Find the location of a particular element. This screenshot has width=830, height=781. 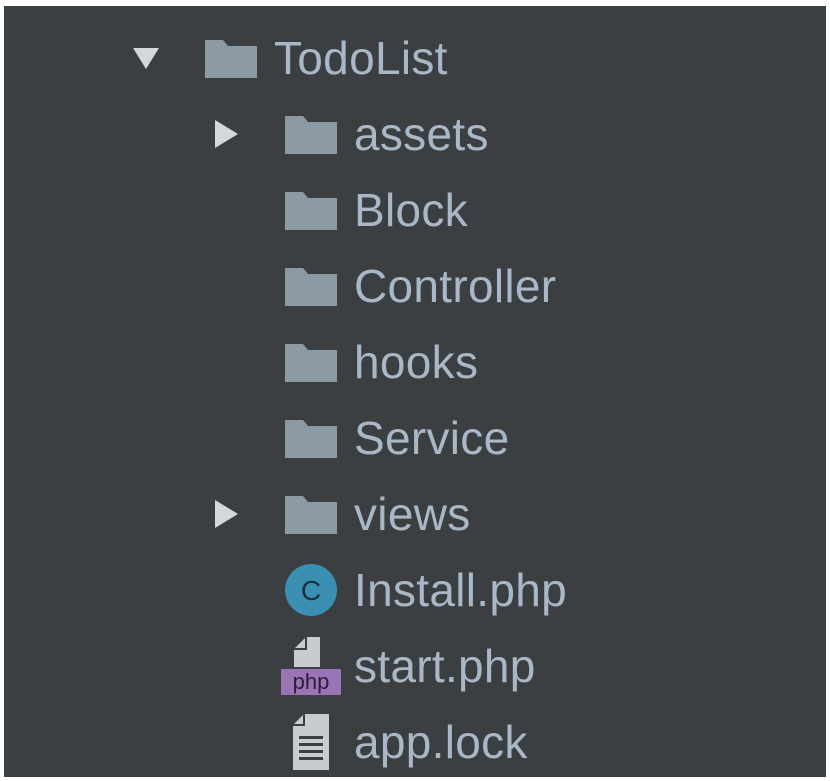

tree-node-todolist: TodoList is located at coordinates (415, 58).